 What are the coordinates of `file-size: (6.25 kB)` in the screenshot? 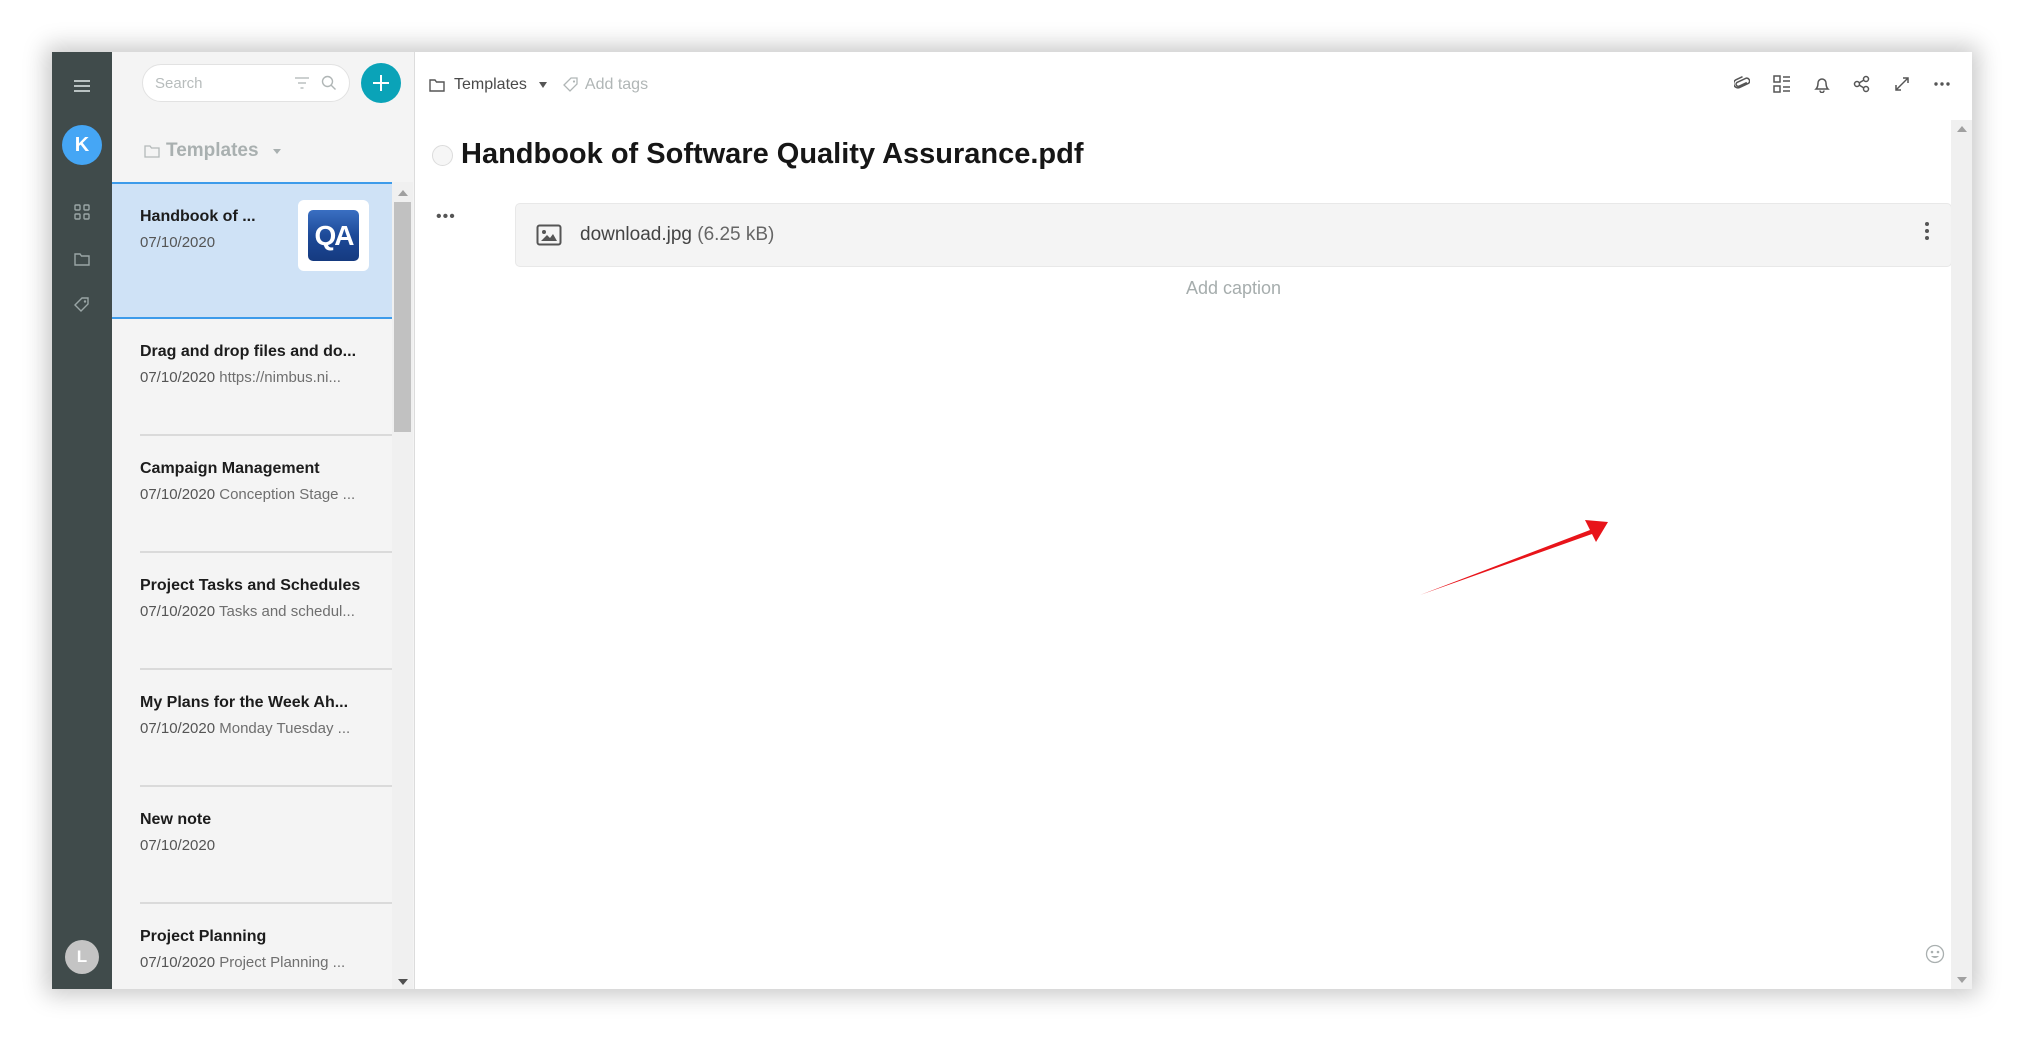 It's located at (736, 234).